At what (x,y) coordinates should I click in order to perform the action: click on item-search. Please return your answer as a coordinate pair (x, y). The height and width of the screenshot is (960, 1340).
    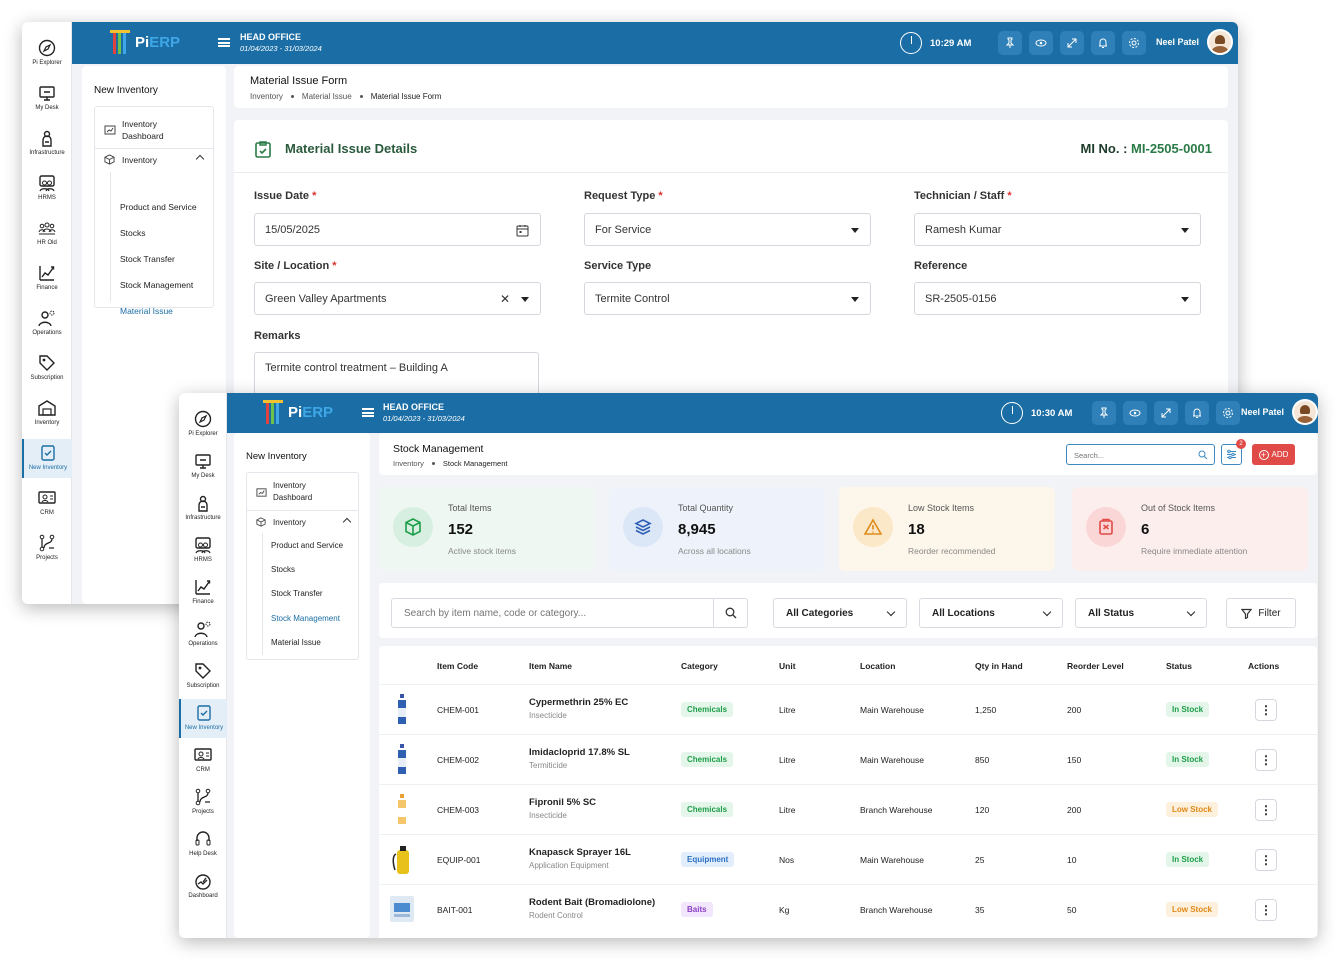
    Looking at the image, I should click on (569, 613).